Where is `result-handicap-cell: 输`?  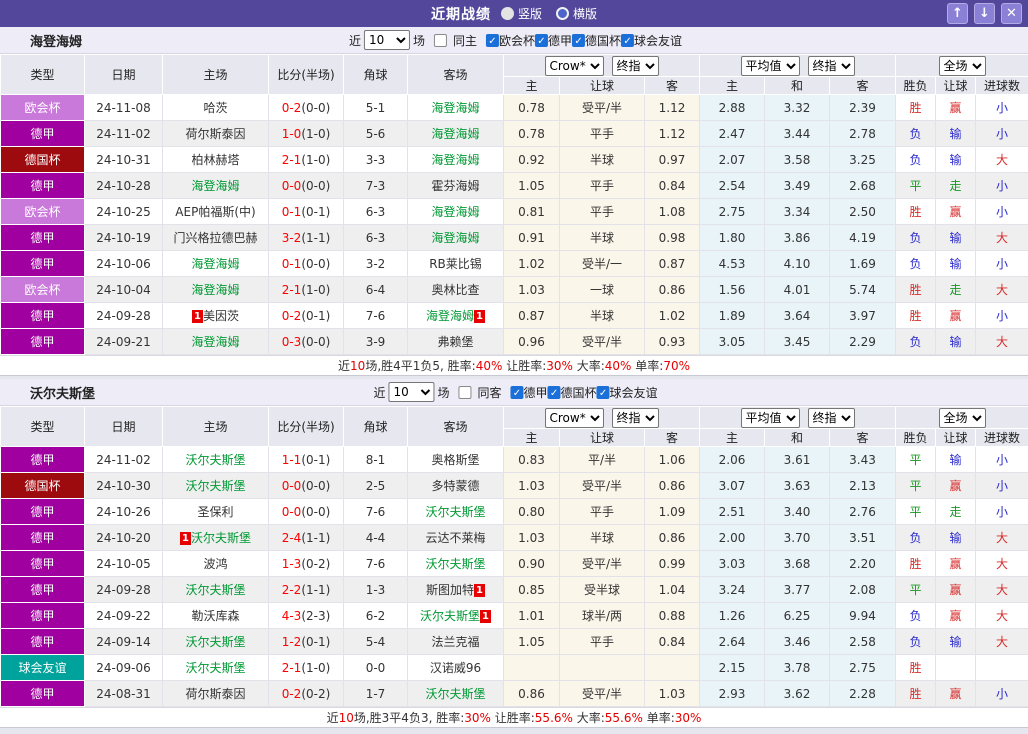
result-handicap-cell: 输 is located at coordinates (956, 641).